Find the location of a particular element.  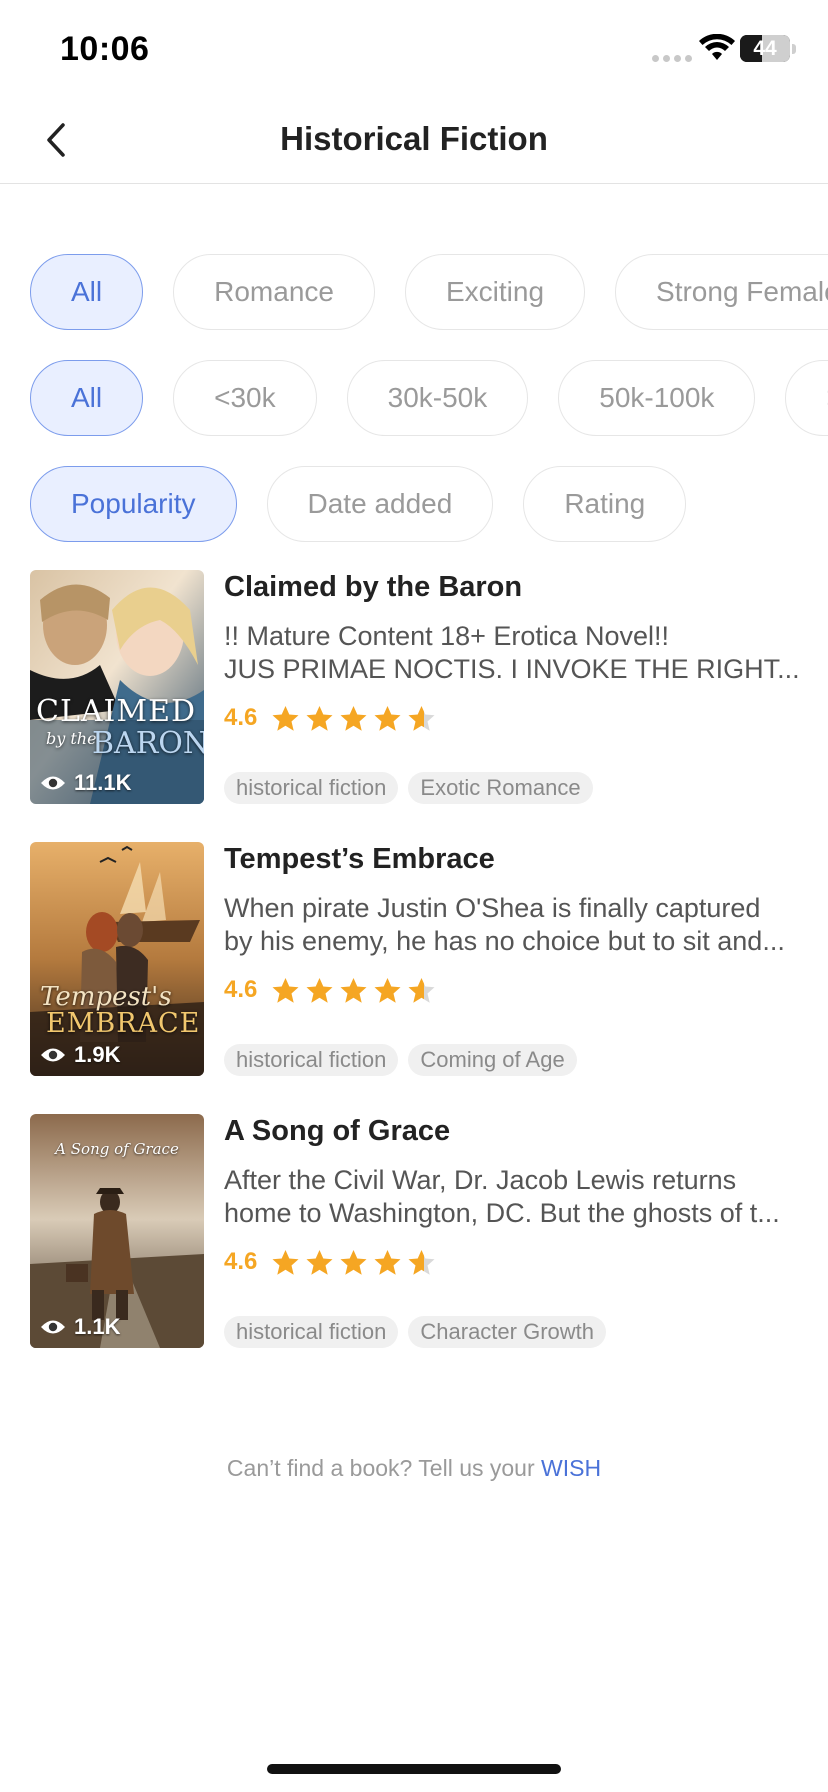

book-title: Tempest’s Embrace is located at coordinates (526, 859).